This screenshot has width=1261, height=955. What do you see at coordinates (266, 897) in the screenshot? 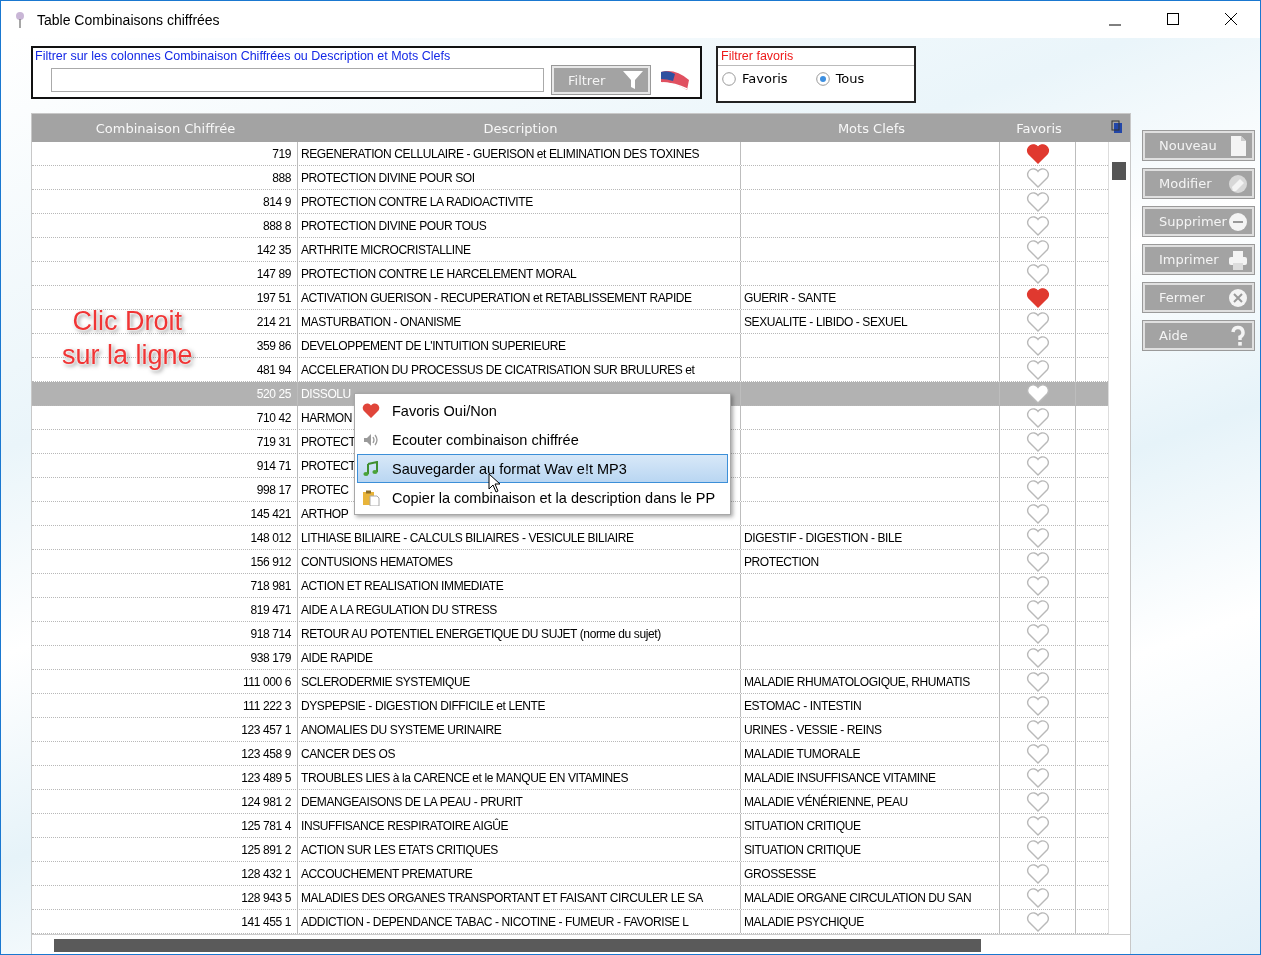
I see `code-text: 128 943 5` at bounding box center [266, 897].